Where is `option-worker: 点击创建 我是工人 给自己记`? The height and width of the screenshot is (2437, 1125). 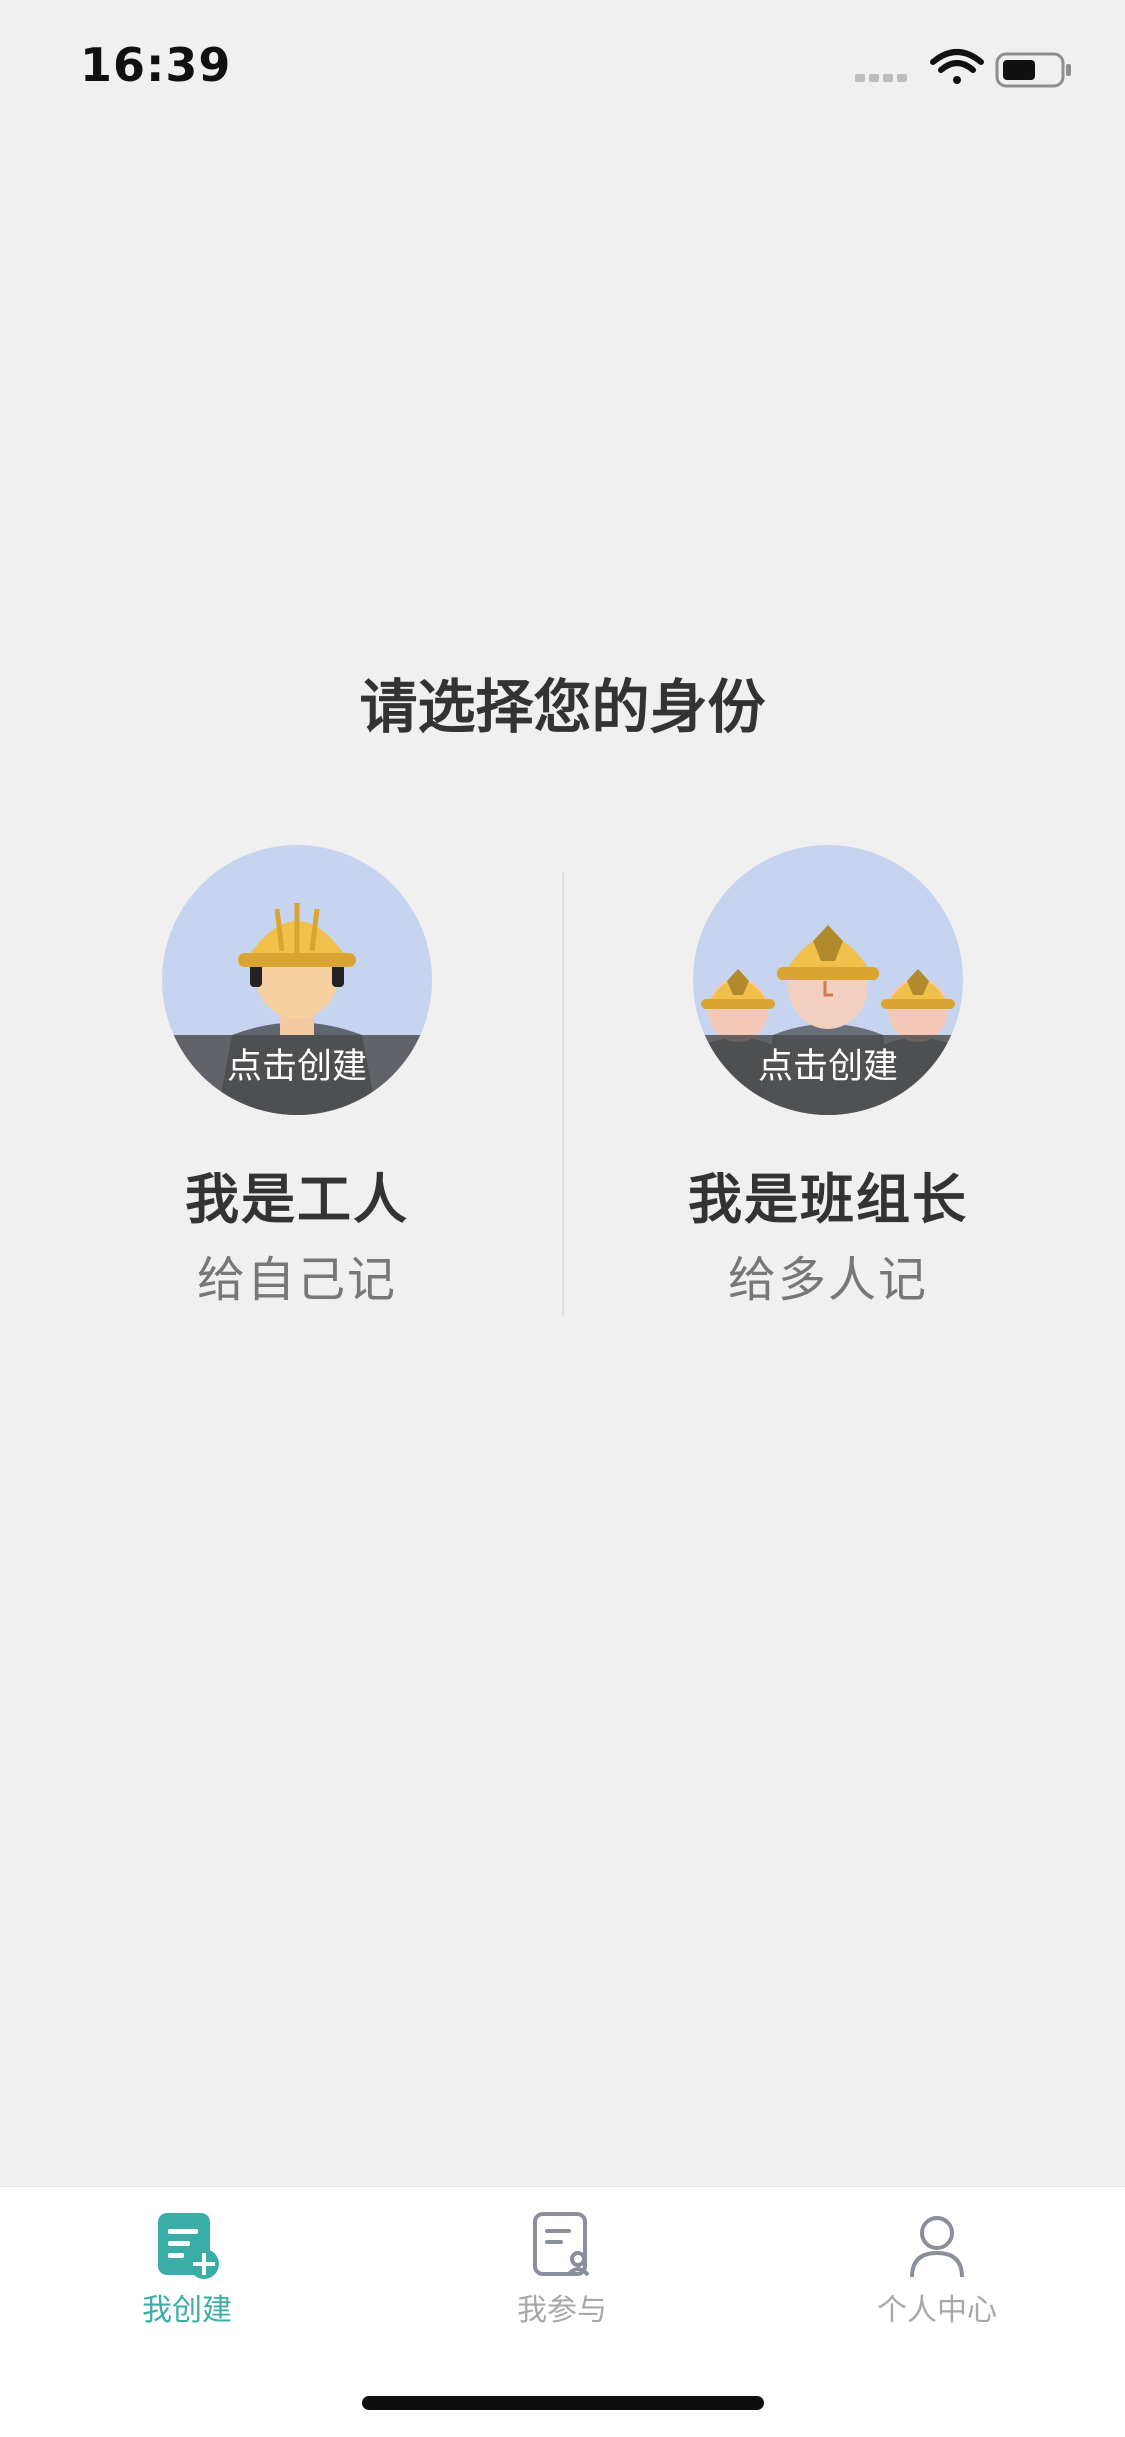 option-worker: 点击创建 我是工人 给自己记 is located at coordinates (297, 1077).